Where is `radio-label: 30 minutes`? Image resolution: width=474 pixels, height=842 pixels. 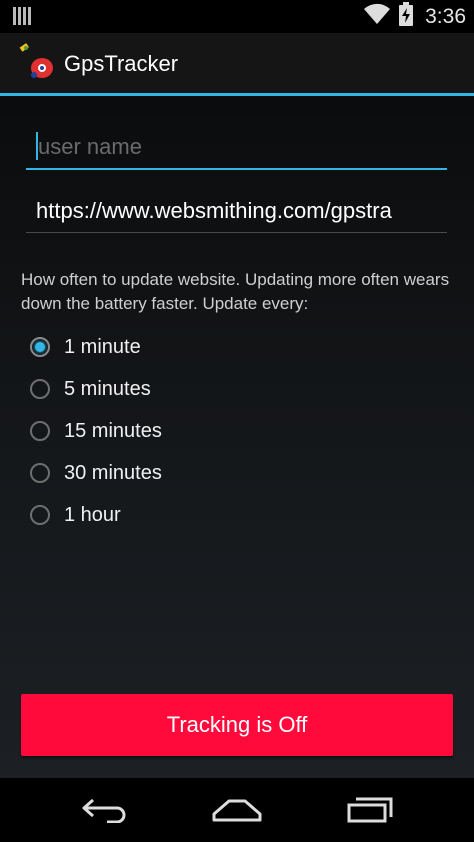 radio-label: 30 minutes is located at coordinates (113, 472).